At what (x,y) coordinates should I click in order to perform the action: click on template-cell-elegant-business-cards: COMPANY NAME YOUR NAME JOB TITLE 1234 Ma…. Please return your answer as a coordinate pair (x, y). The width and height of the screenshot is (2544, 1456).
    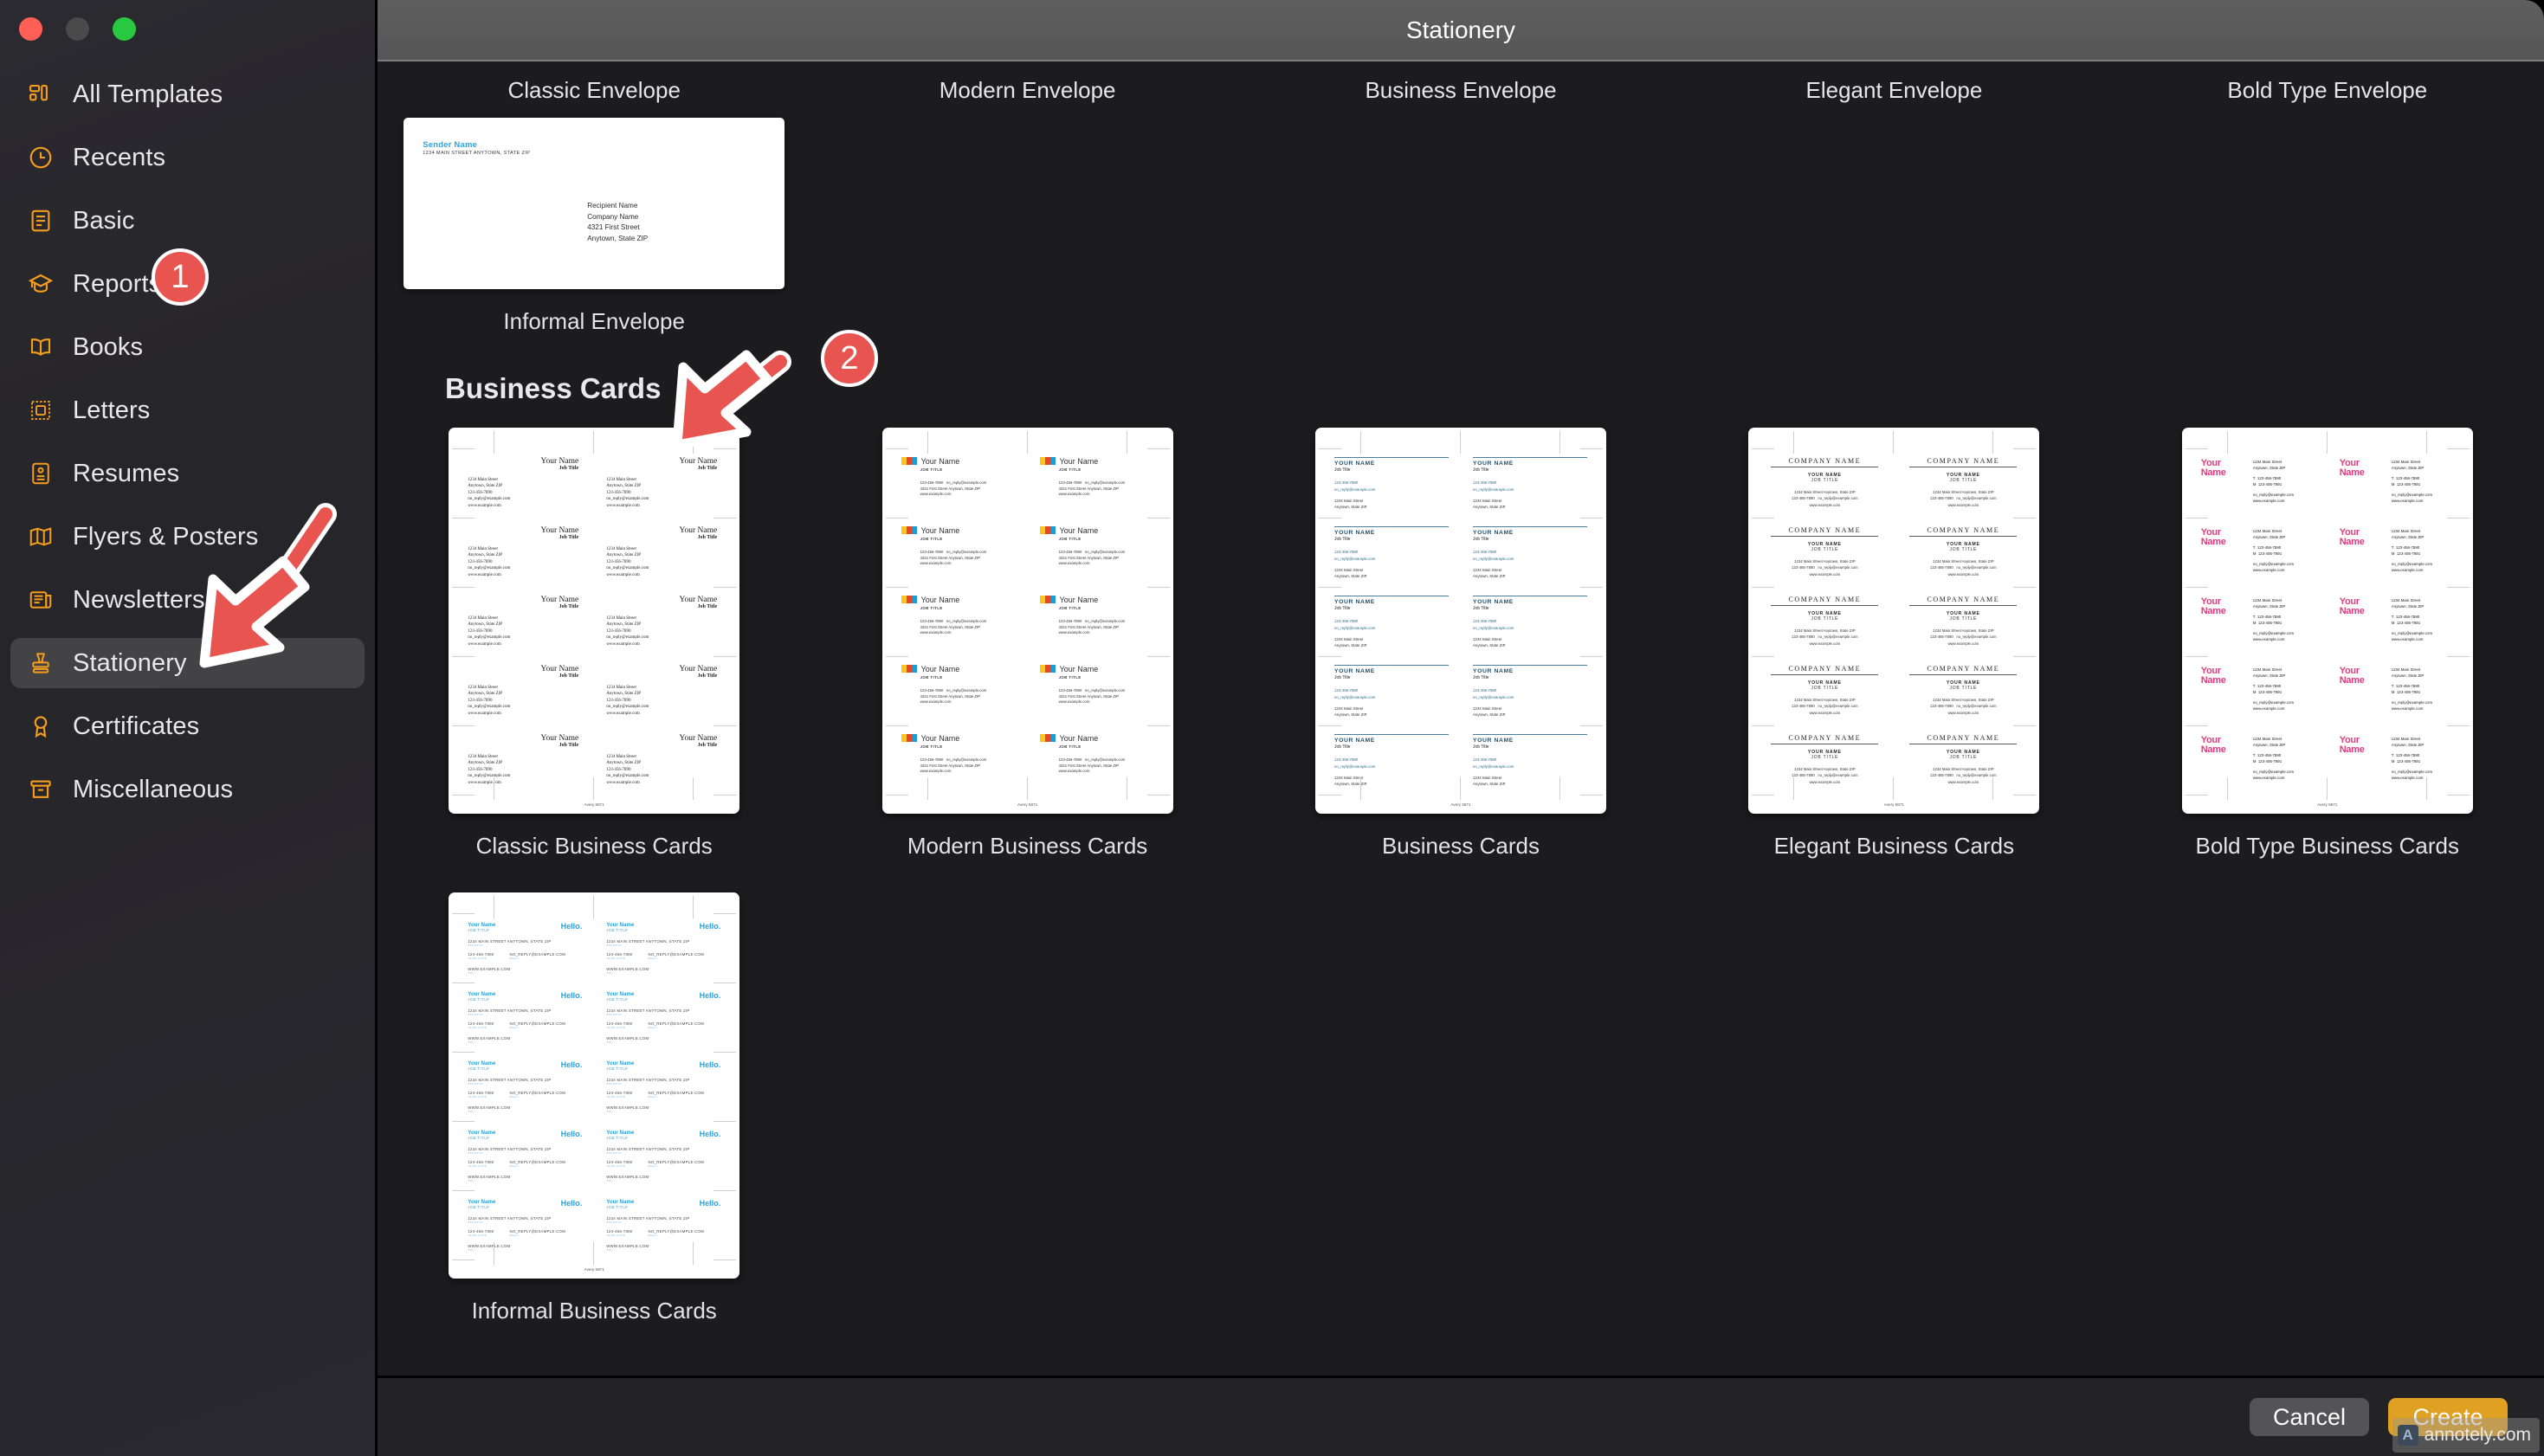
    Looking at the image, I should click on (1894, 637).